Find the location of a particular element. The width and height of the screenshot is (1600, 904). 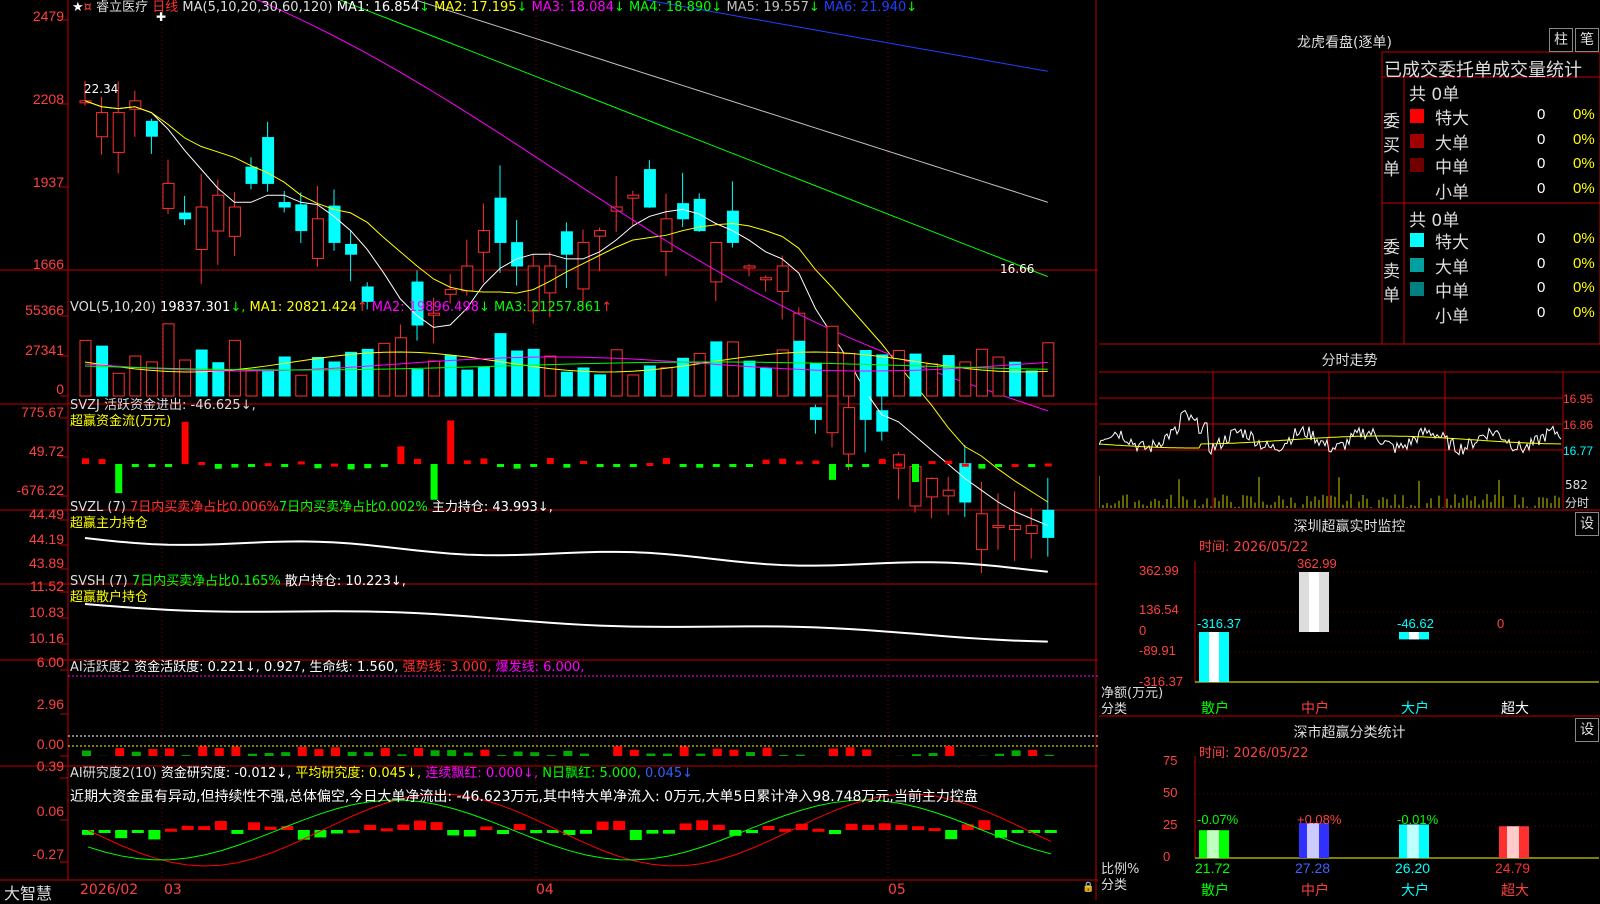

sz-axis-label: -316.37 is located at coordinates (1161, 681).